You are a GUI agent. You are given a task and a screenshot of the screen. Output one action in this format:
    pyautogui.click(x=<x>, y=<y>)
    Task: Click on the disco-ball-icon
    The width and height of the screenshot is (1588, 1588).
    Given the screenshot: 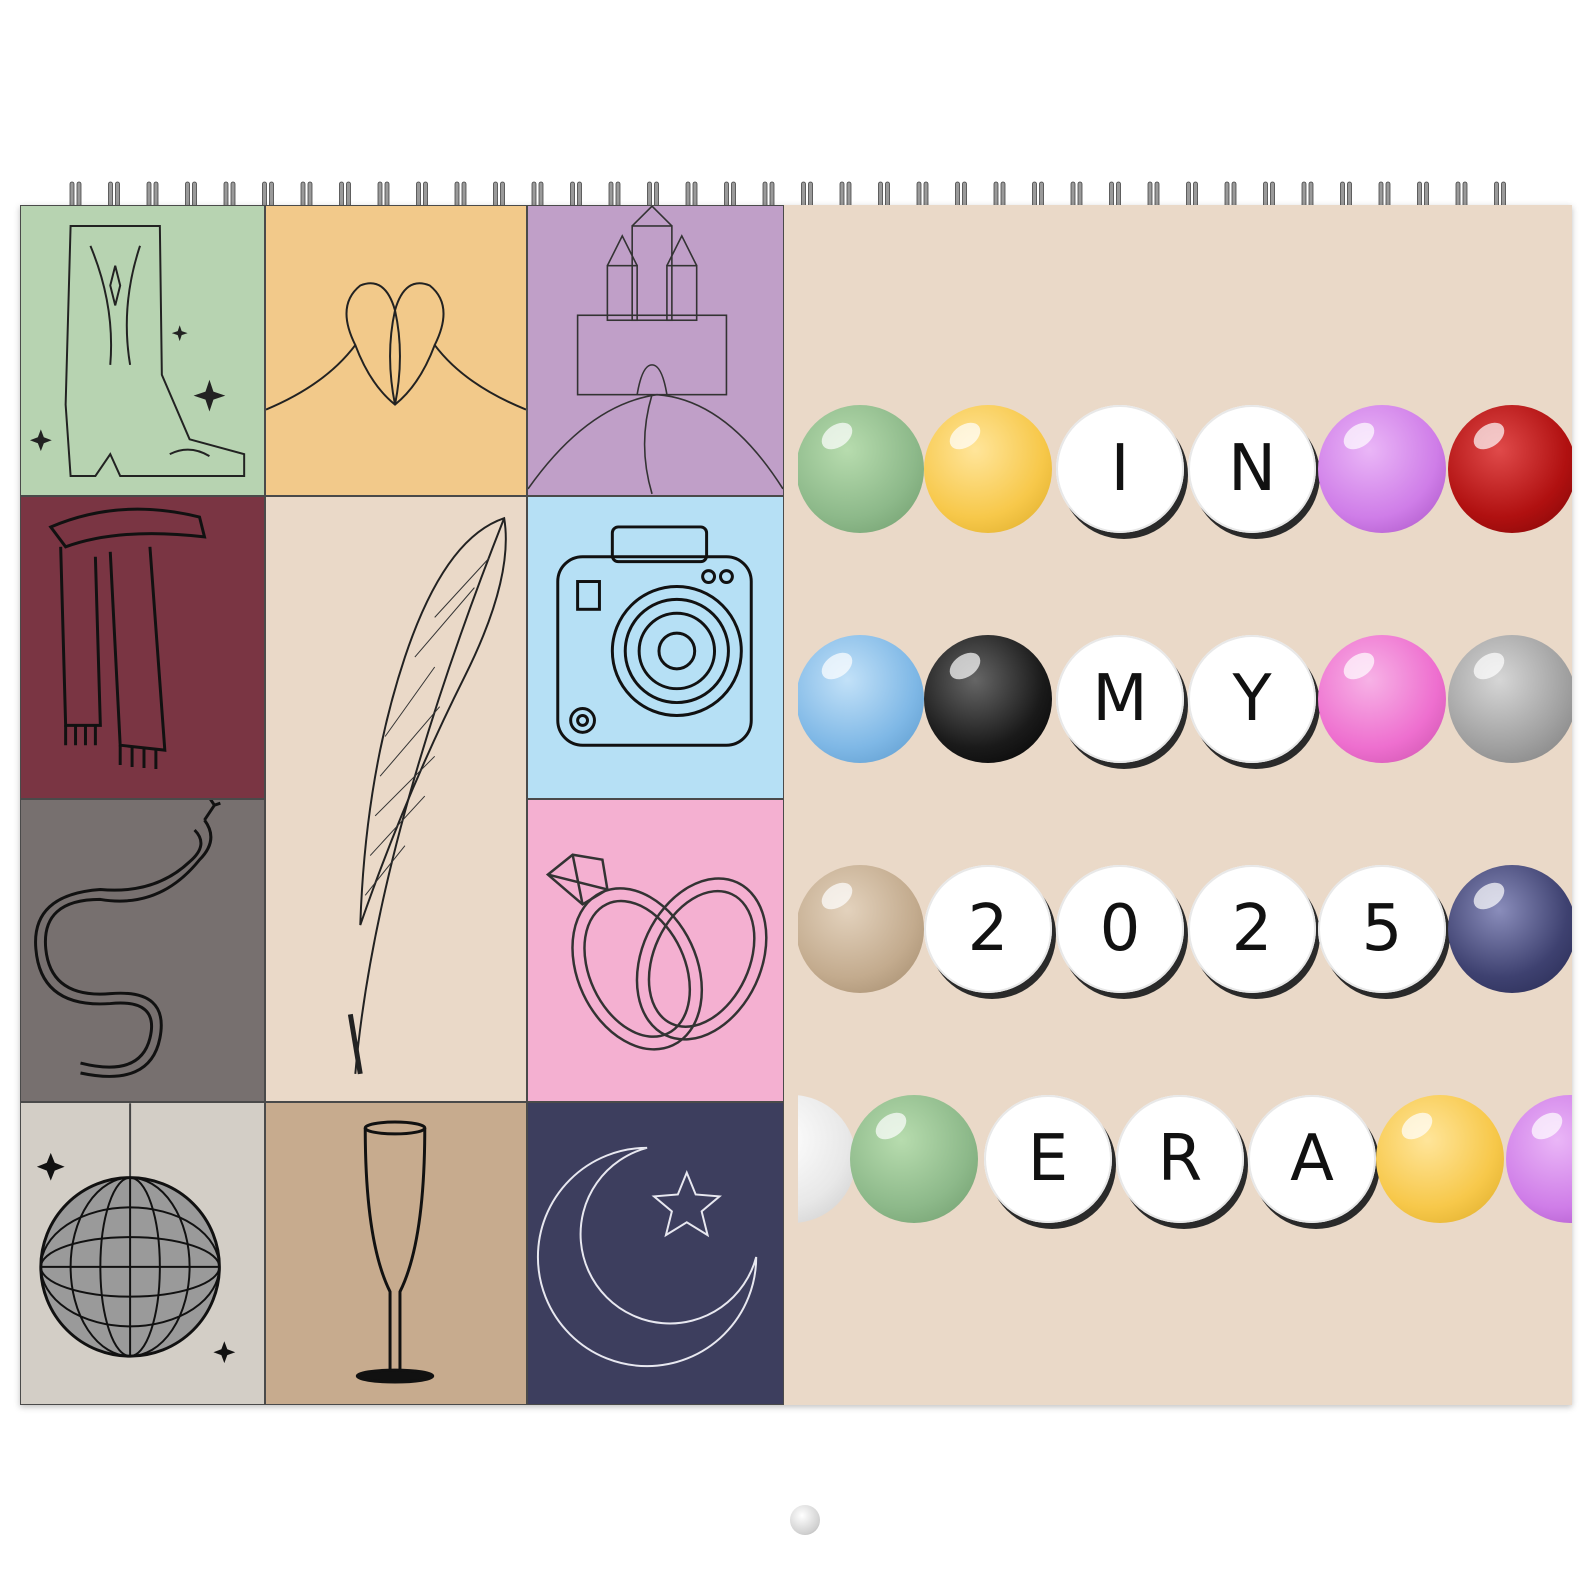 What is the action you would take?
    pyautogui.click(x=136, y=1233)
    